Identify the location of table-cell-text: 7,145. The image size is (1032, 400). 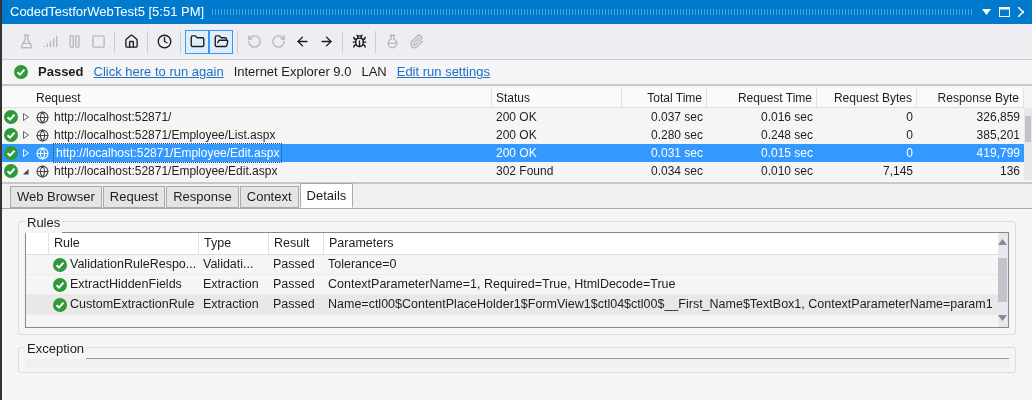
(897, 171).